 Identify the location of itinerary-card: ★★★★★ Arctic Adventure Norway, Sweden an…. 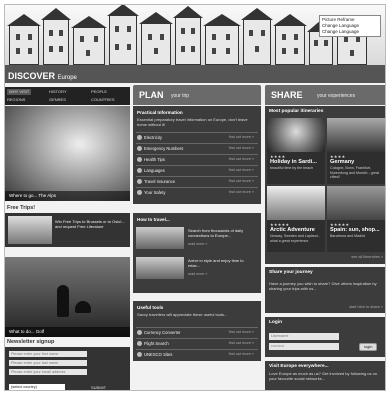
(296, 219).